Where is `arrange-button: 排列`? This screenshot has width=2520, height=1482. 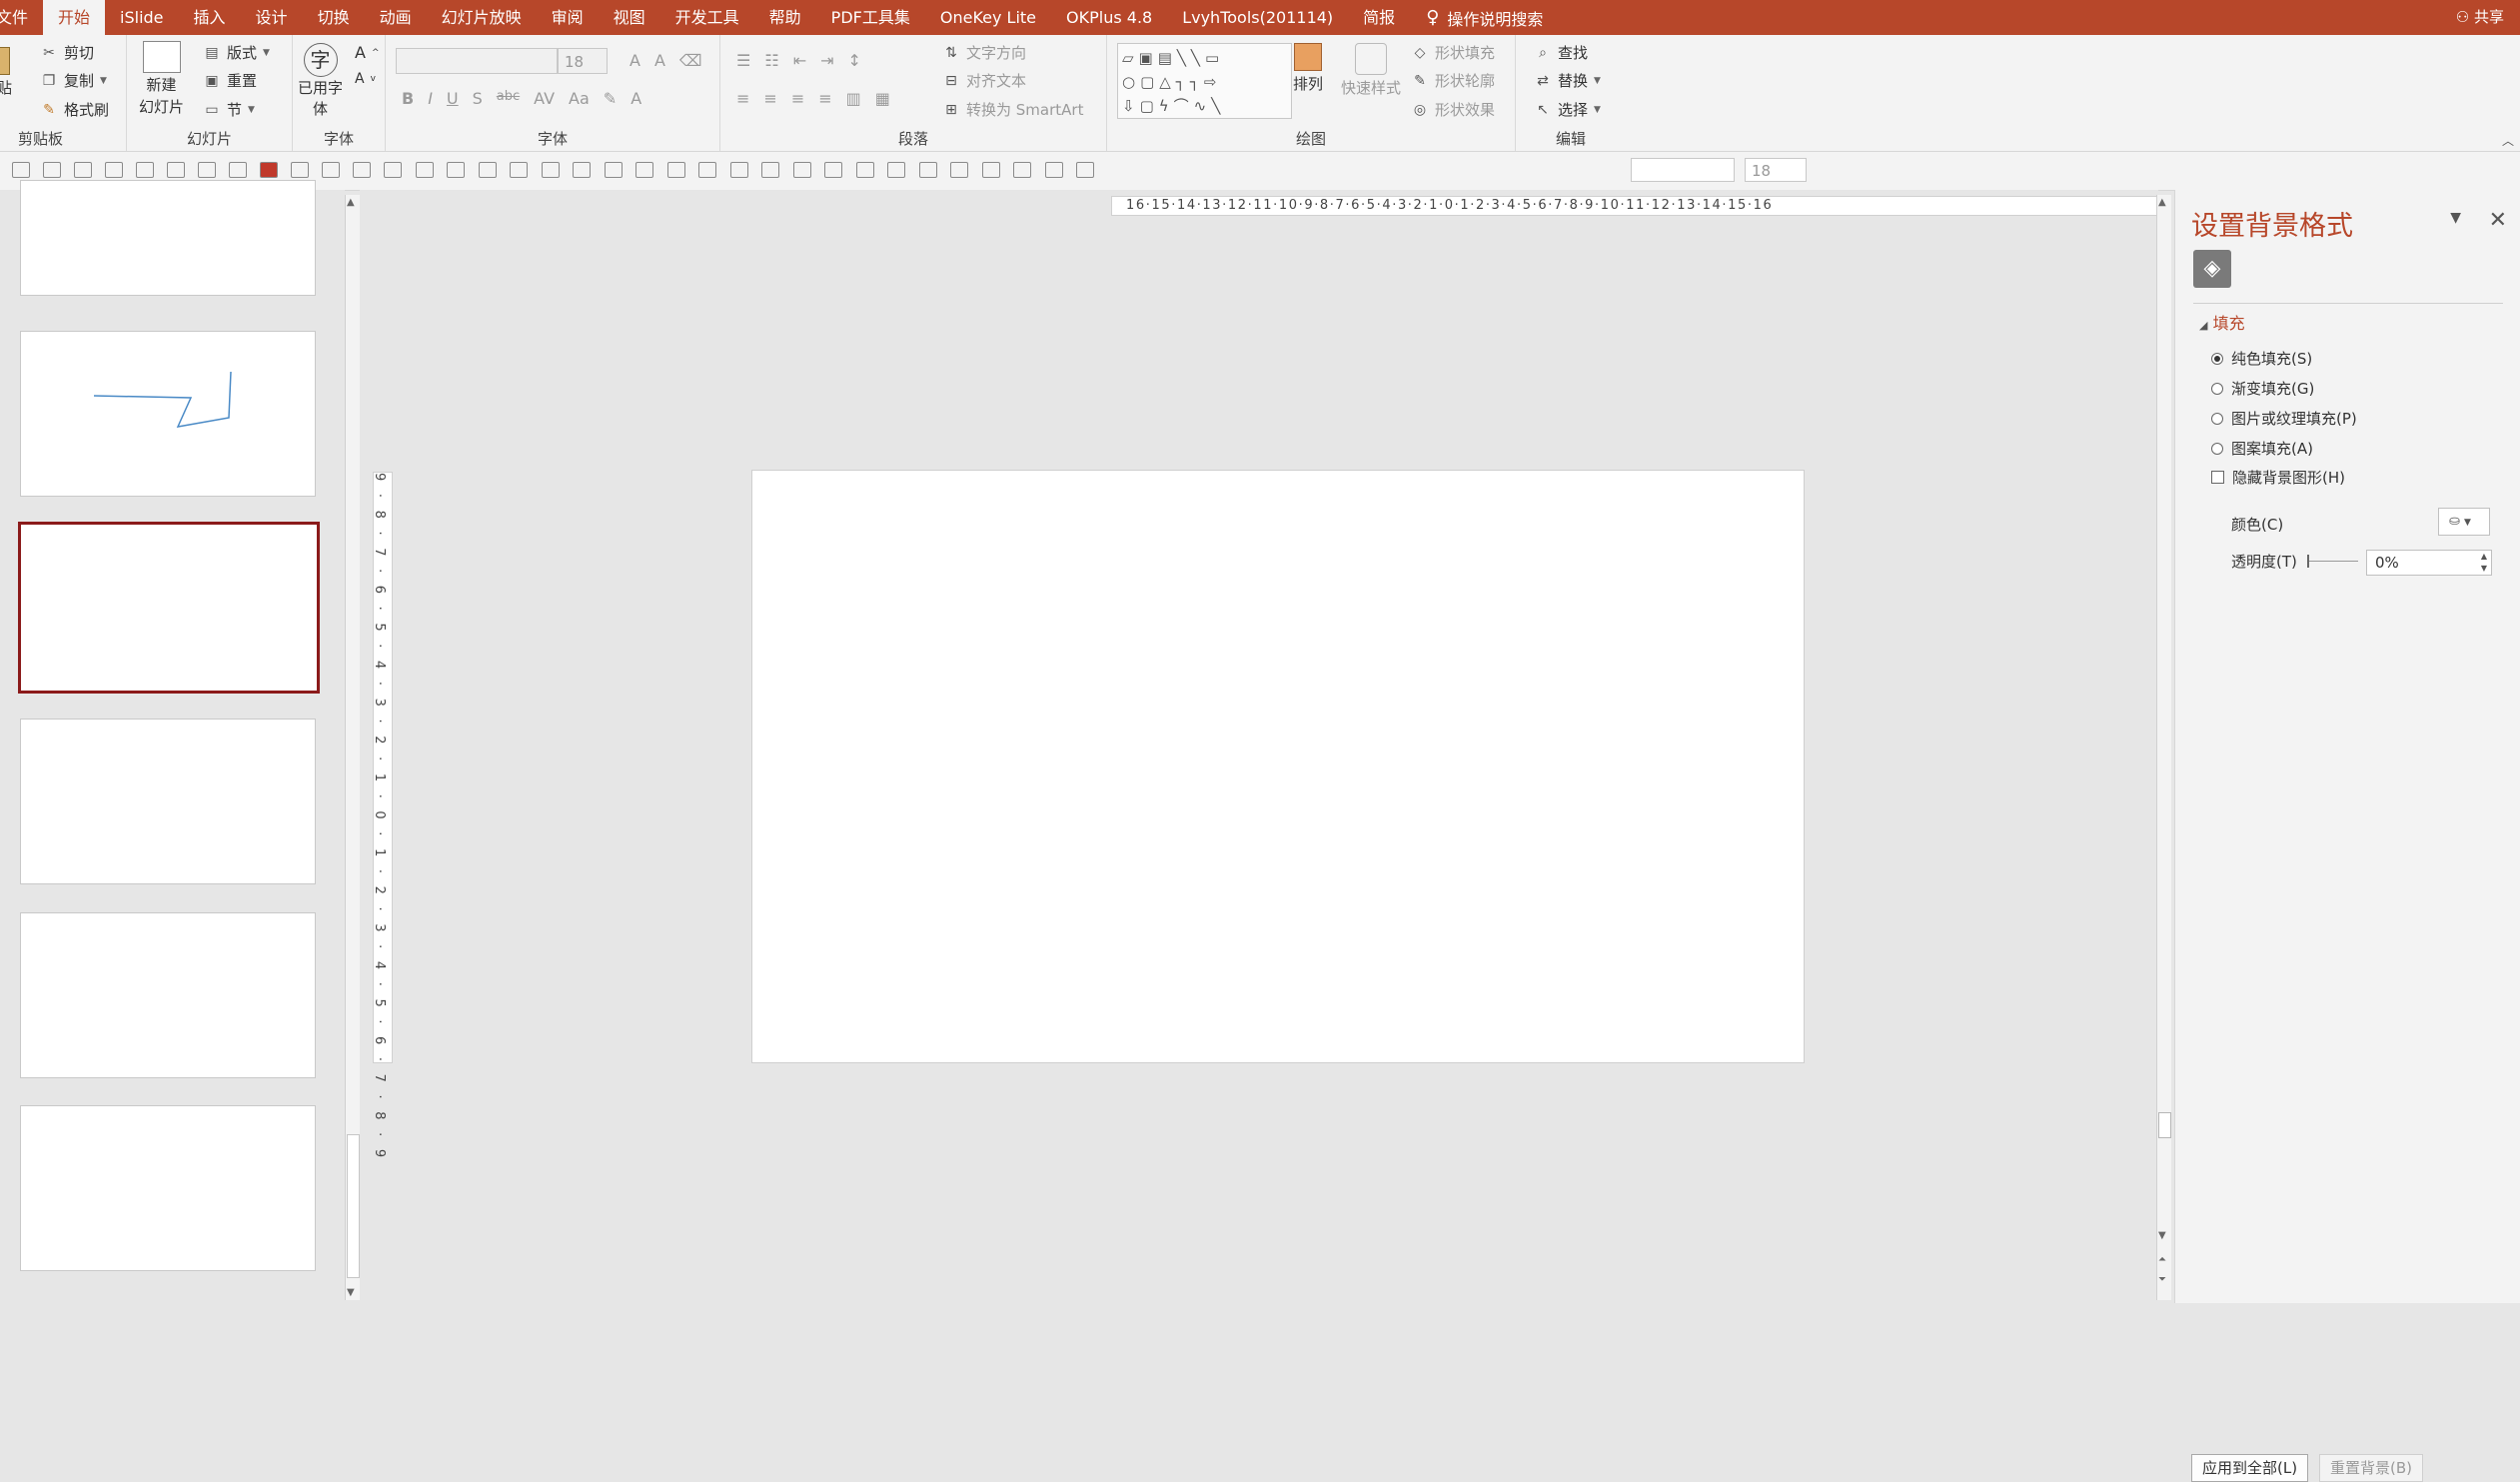
arrange-button: 排列 is located at coordinates (1308, 68).